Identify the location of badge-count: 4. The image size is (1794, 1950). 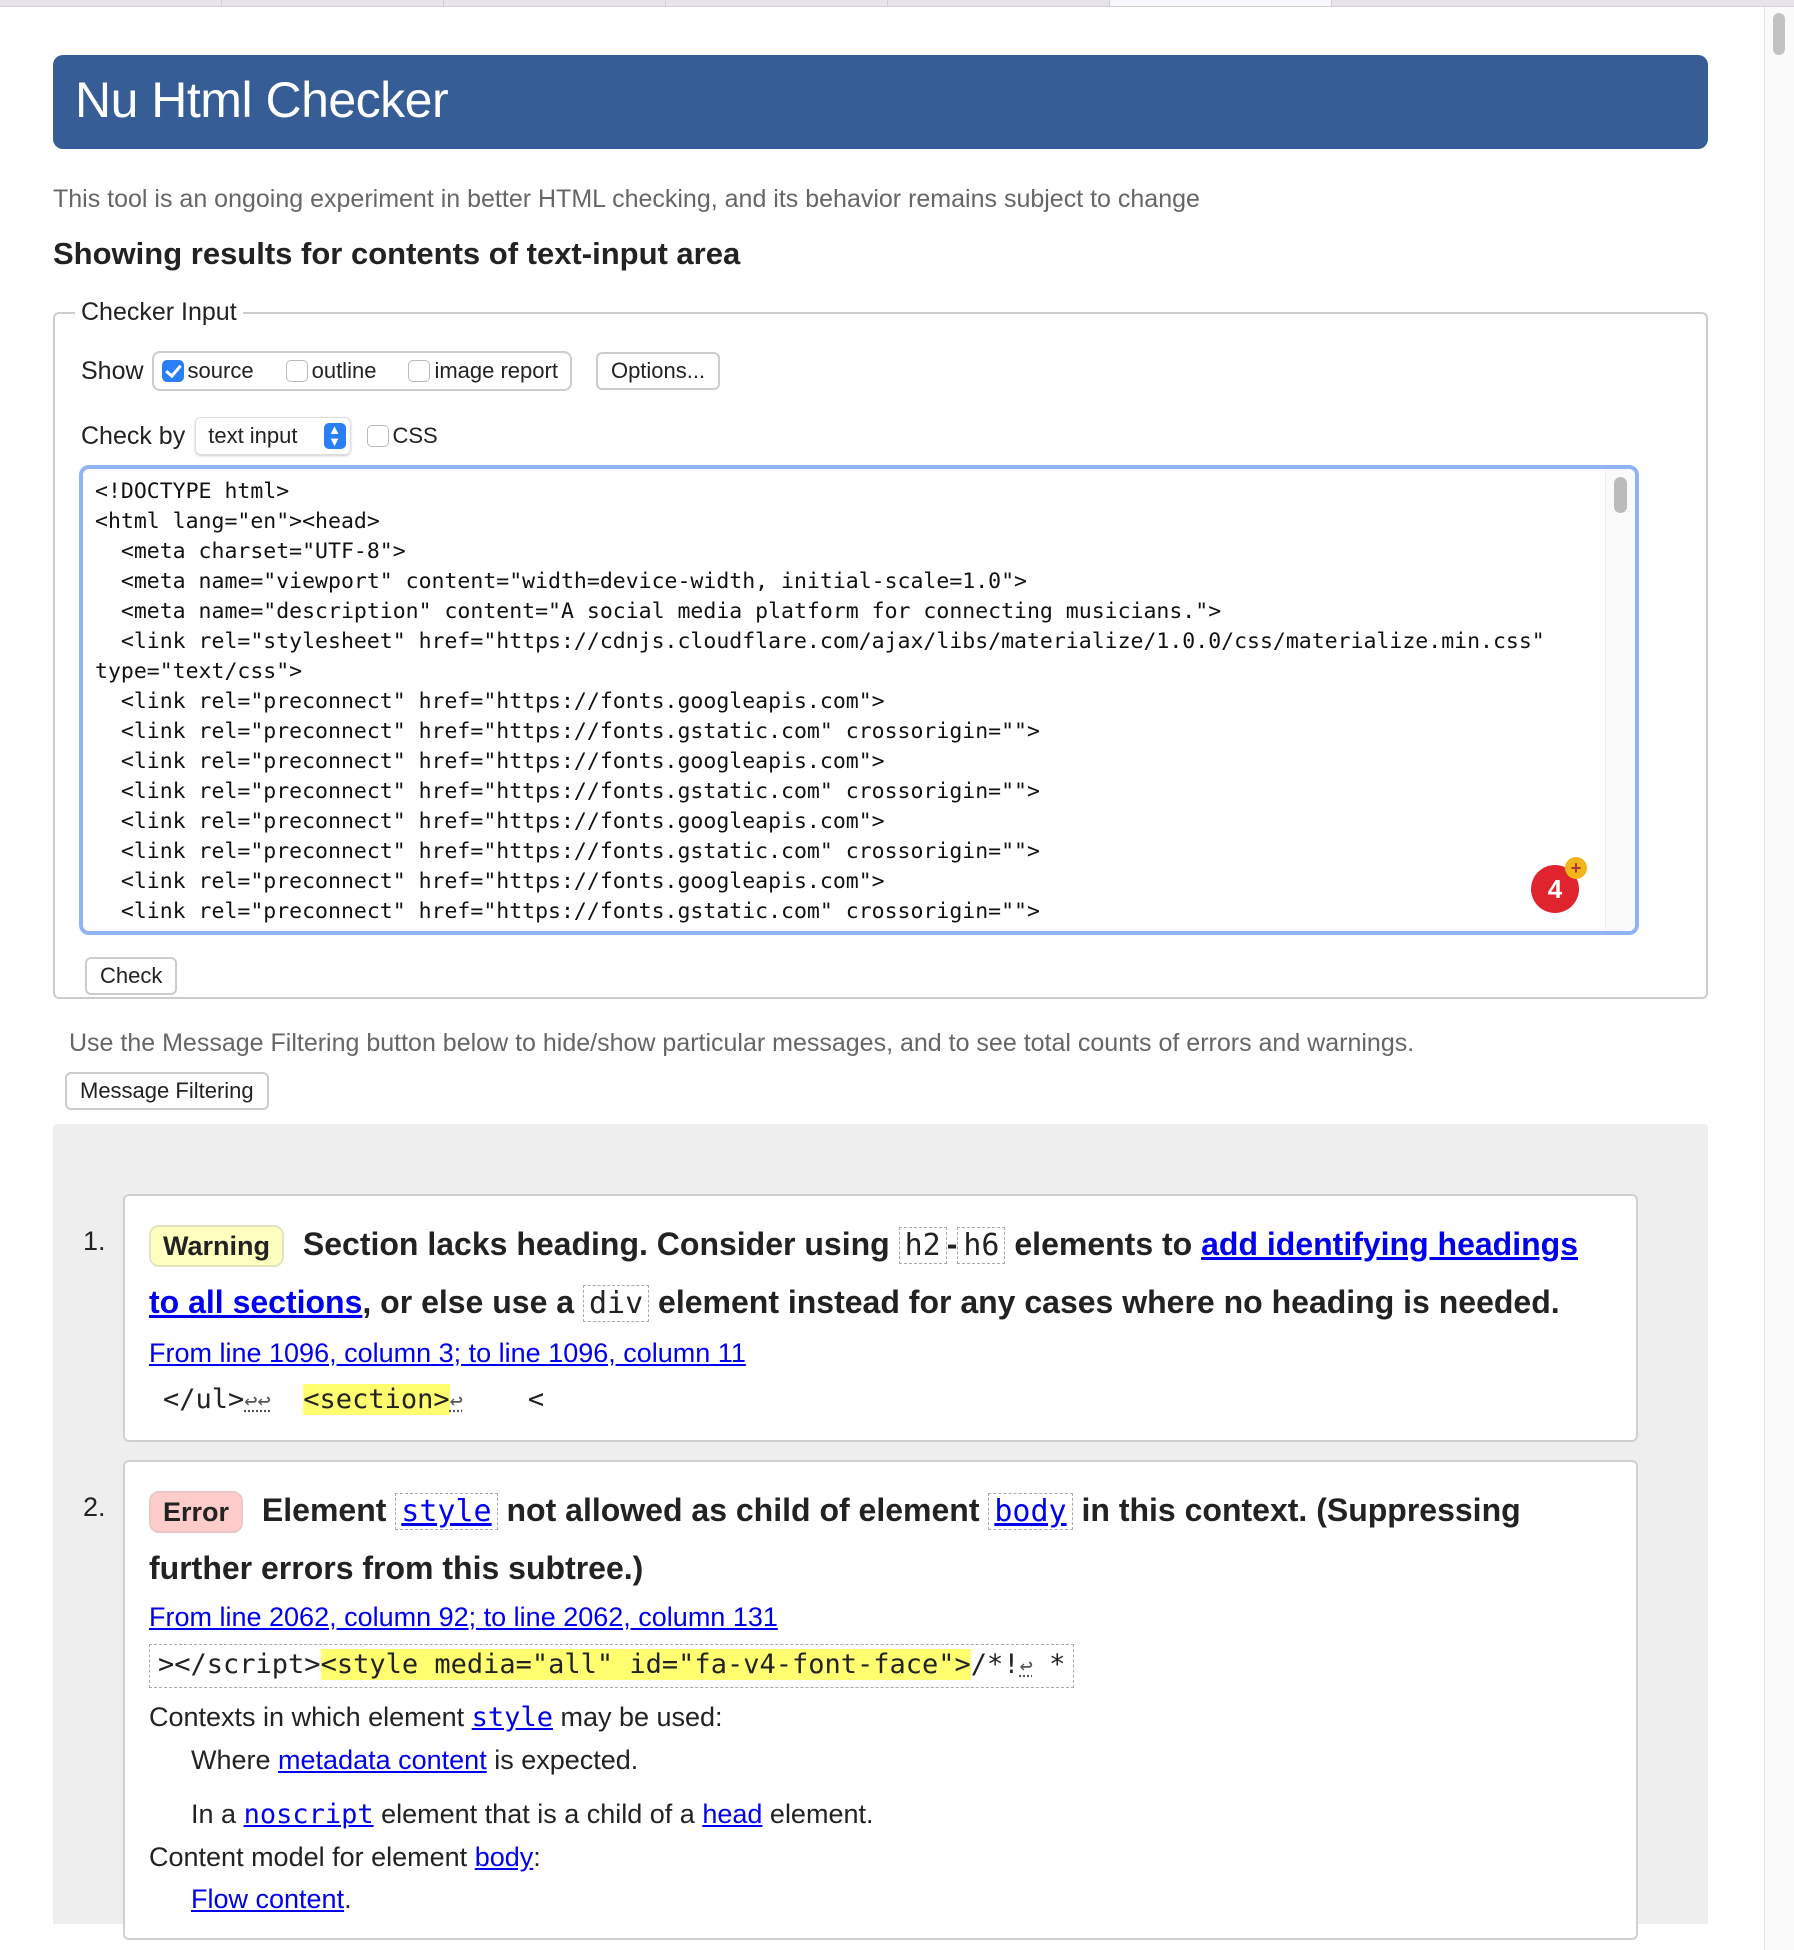
(1555, 889).